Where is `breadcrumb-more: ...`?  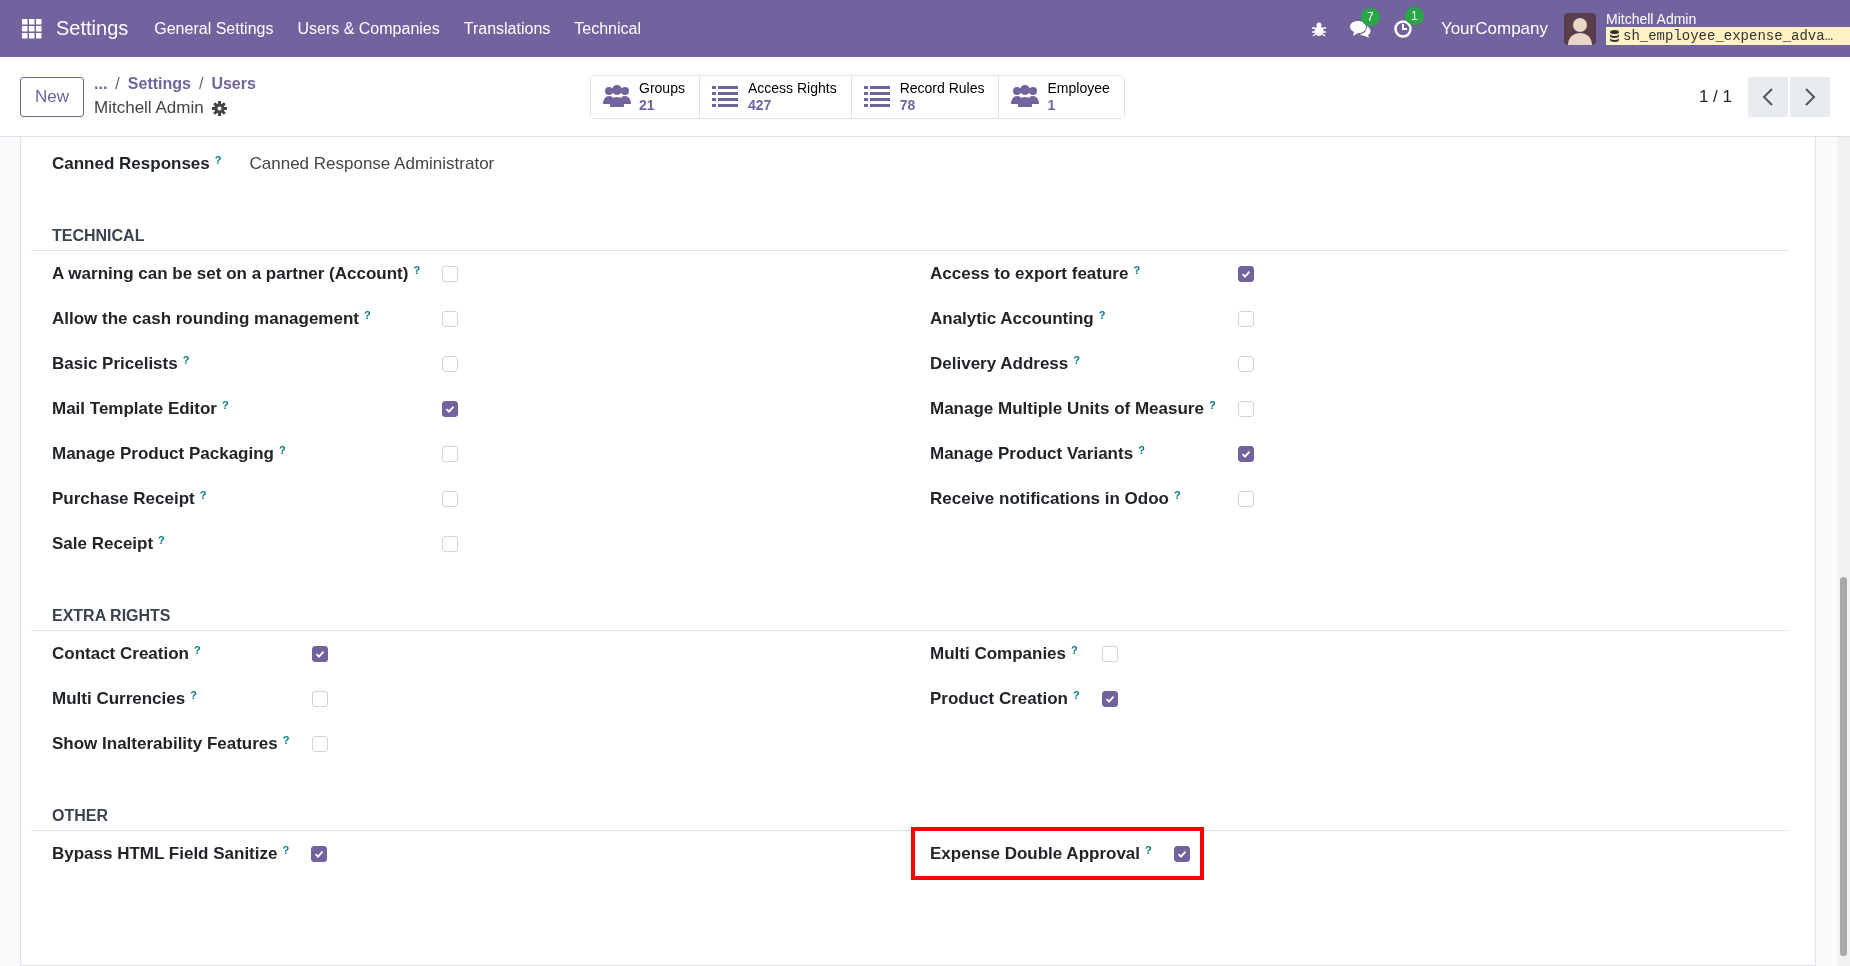
breadcrumb-more: ... is located at coordinates (101, 84).